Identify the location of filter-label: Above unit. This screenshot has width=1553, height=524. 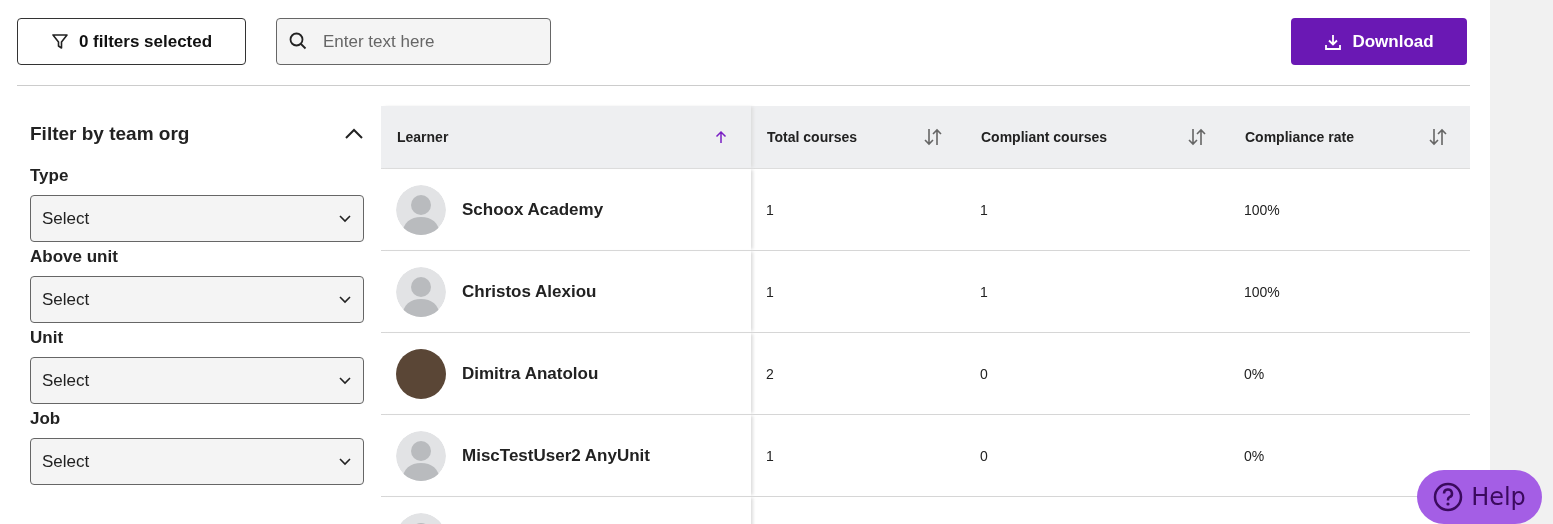
(74, 257).